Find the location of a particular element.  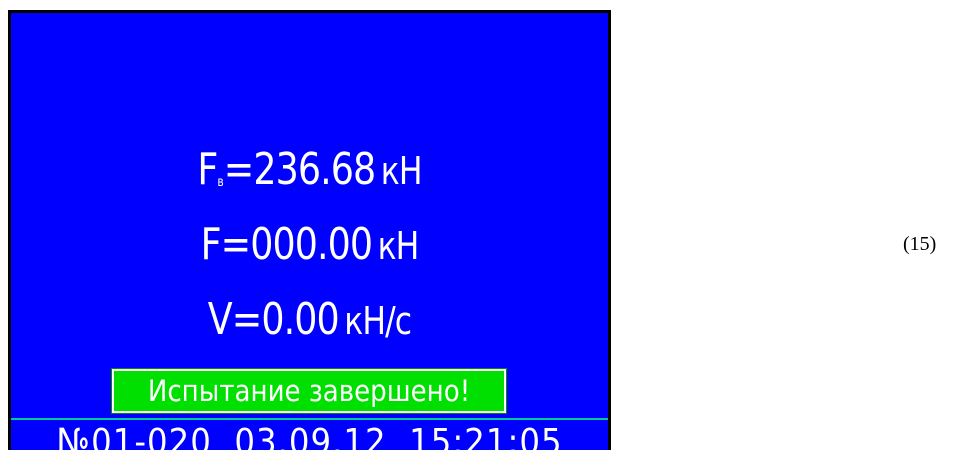

loading-rate-reading: V=0.00 кН/с is located at coordinates (309, 320).